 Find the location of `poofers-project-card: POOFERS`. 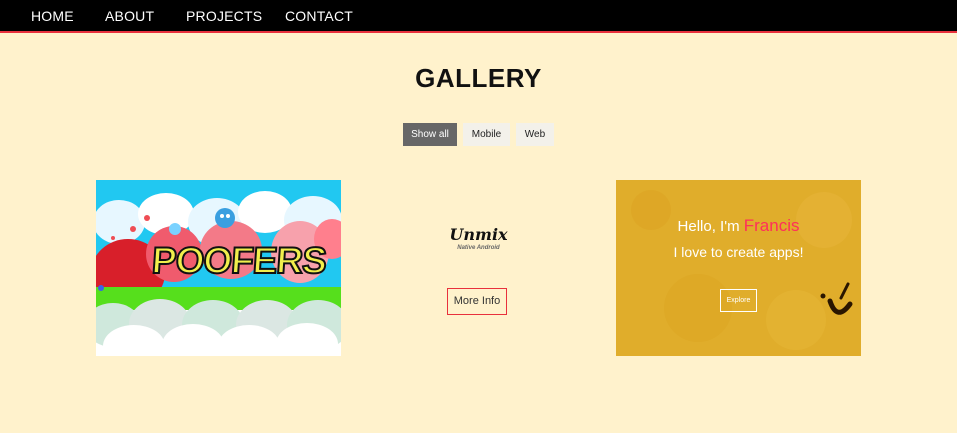

poofers-project-card: POOFERS is located at coordinates (218, 268).